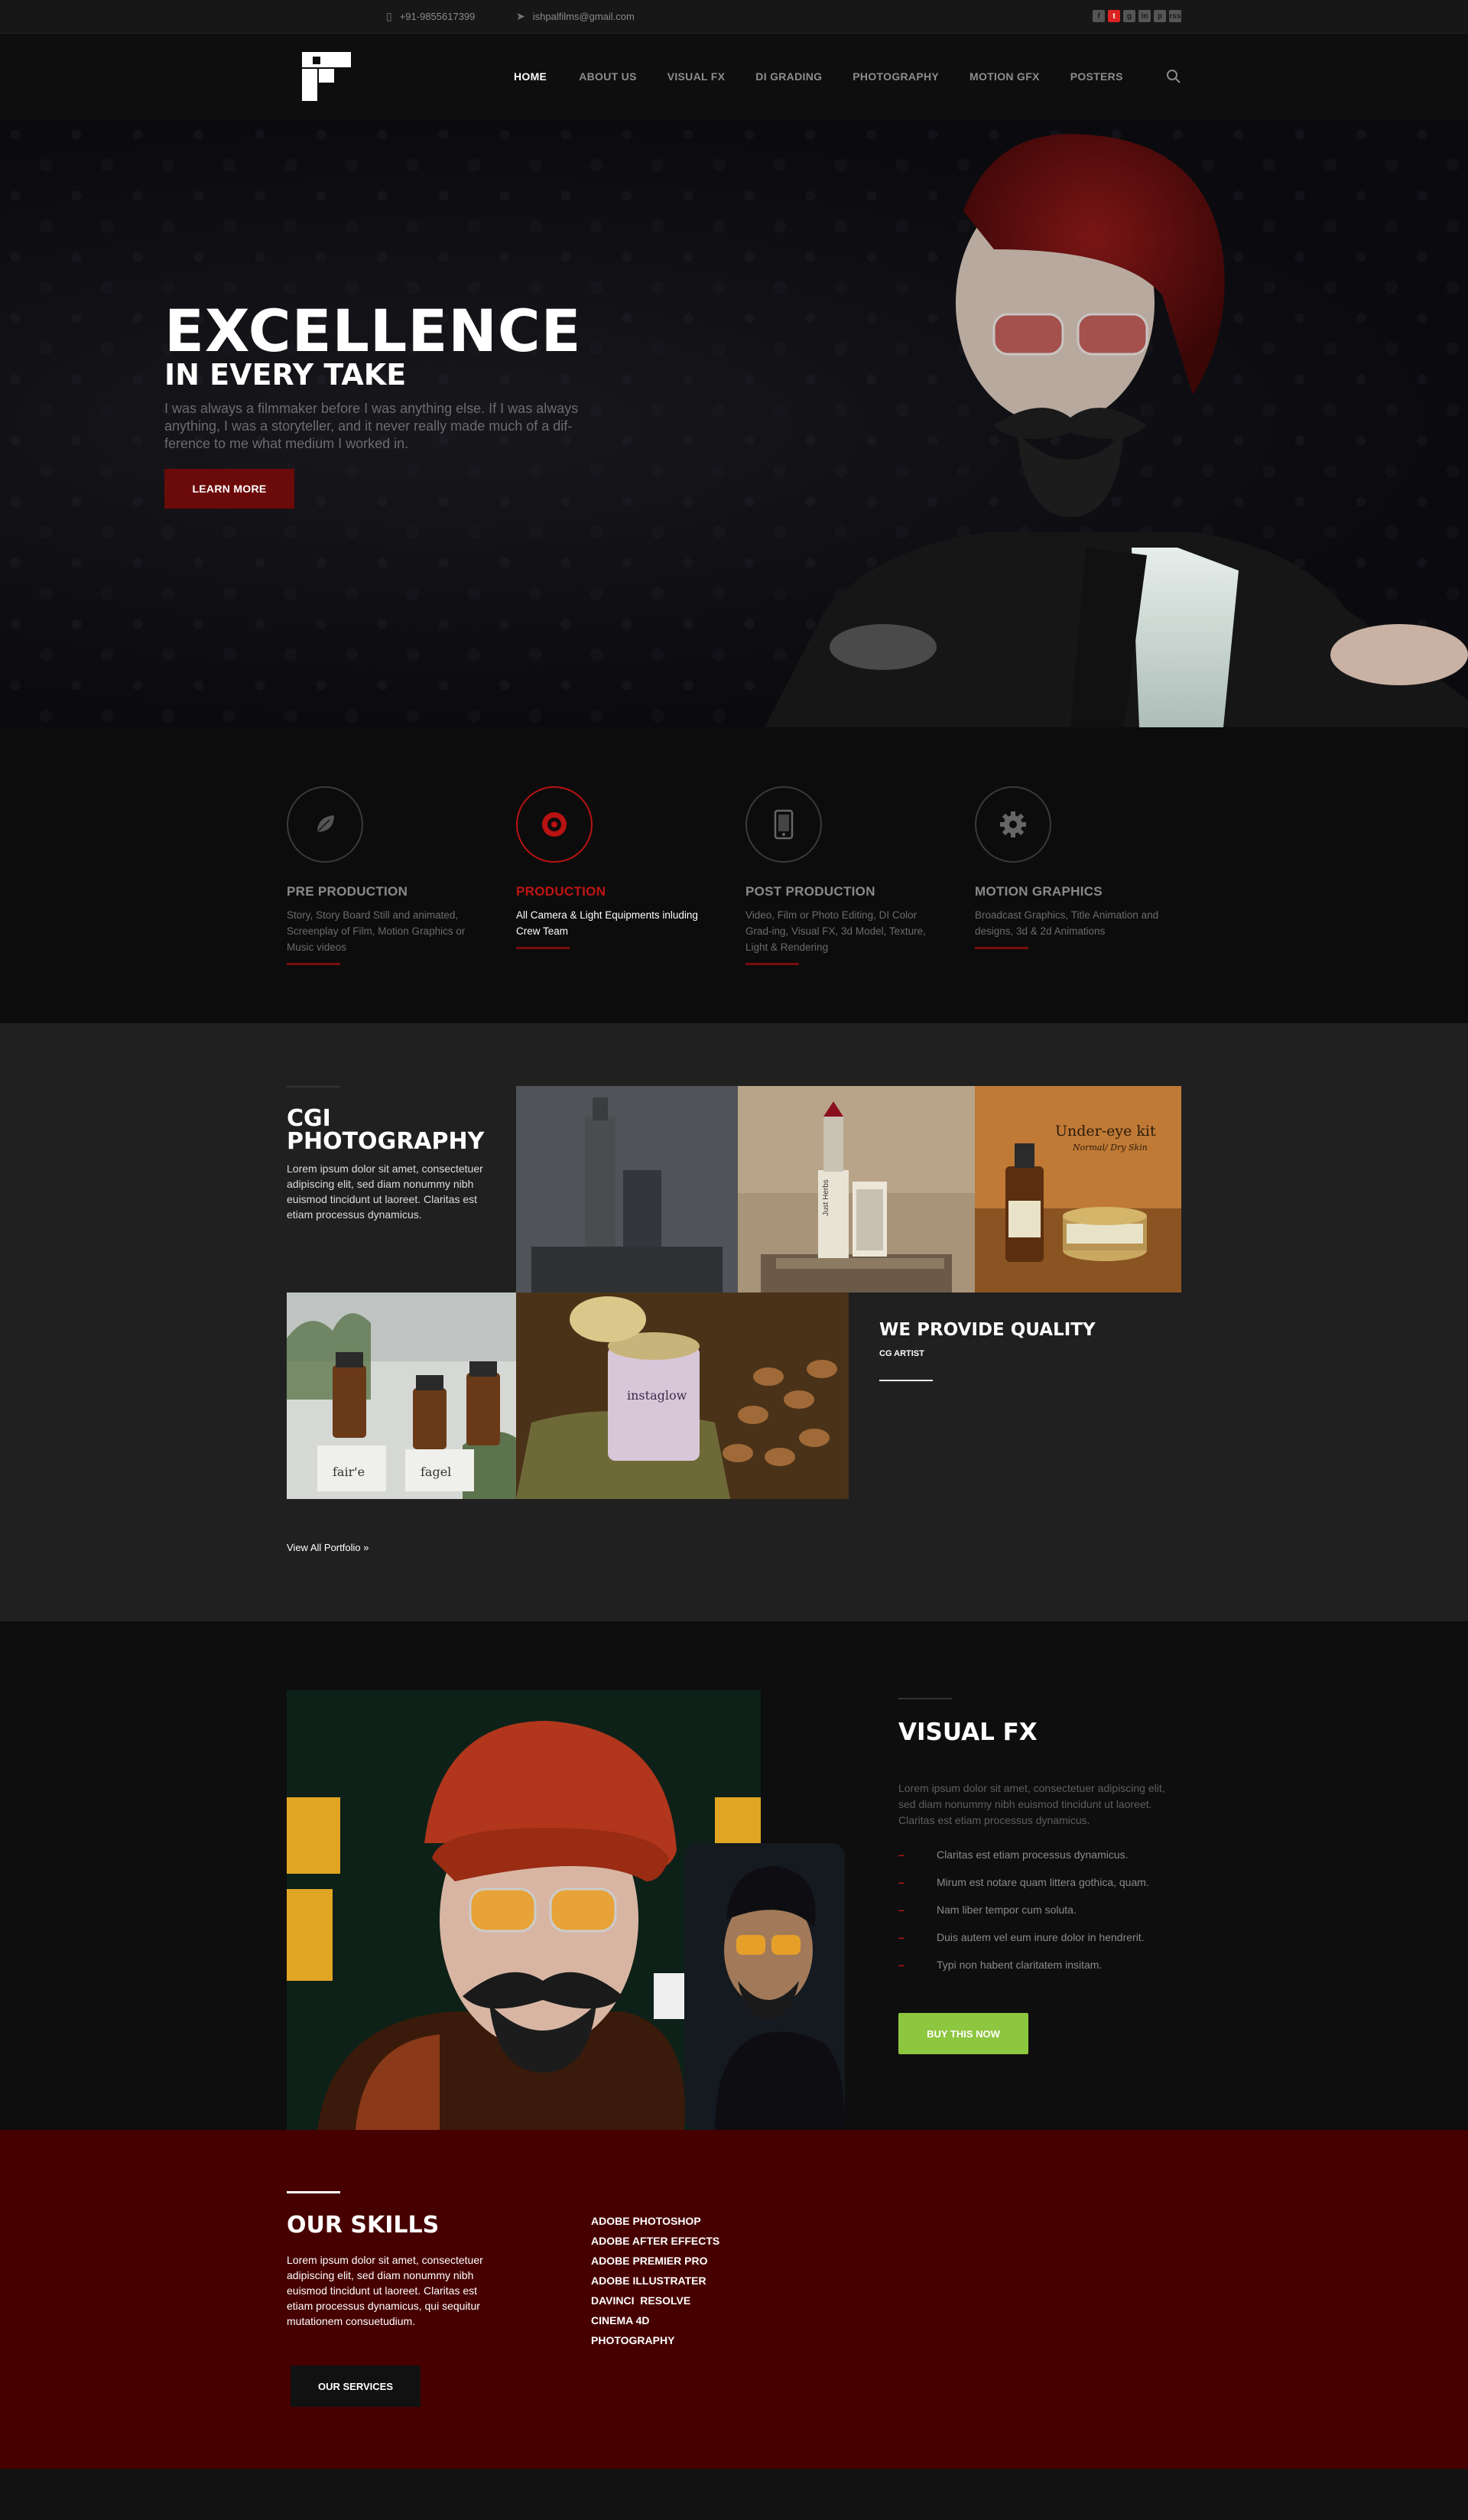 This screenshot has height=2520, width=1468. What do you see at coordinates (561, 891) in the screenshot?
I see `service-title: PRODUCTION` at bounding box center [561, 891].